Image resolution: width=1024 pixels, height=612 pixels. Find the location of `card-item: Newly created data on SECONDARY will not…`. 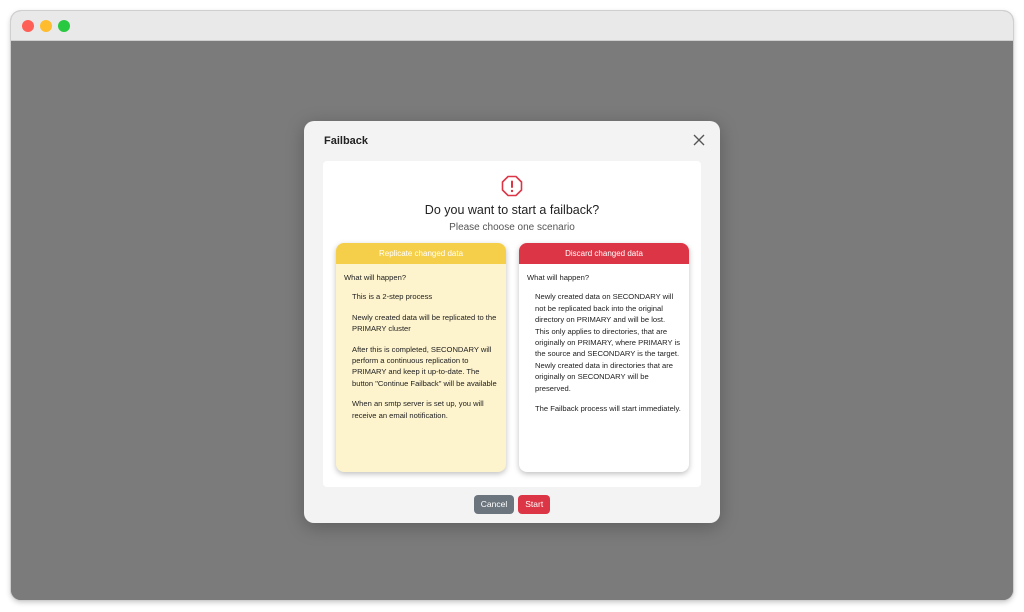

card-item: Newly created data on SECONDARY will not… is located at coordinates (608, 342).